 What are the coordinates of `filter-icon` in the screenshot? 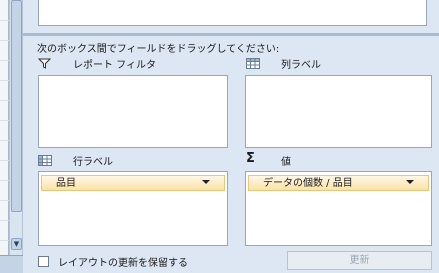 It's located at (44, 63).